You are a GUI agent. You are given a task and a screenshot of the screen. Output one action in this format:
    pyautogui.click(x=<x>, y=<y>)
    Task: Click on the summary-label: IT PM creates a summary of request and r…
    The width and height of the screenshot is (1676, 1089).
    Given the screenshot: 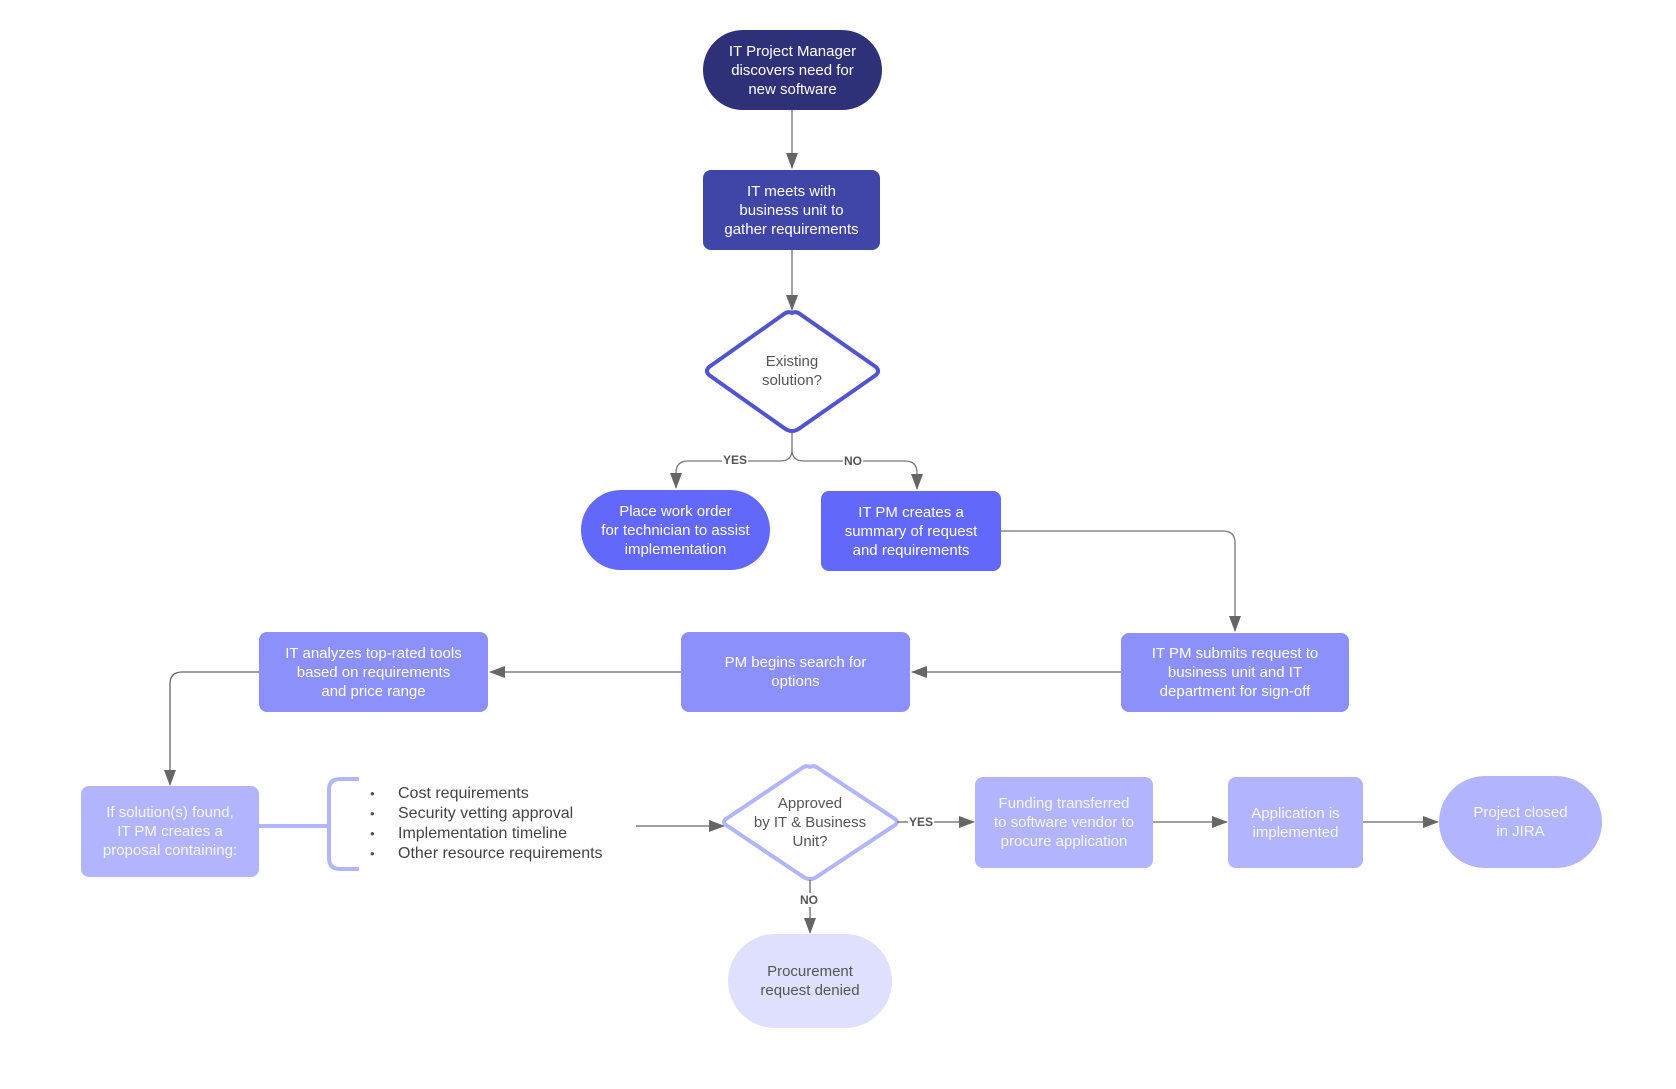 What is the action you would take?
    pyautogui.click(x=911, y=531)
    